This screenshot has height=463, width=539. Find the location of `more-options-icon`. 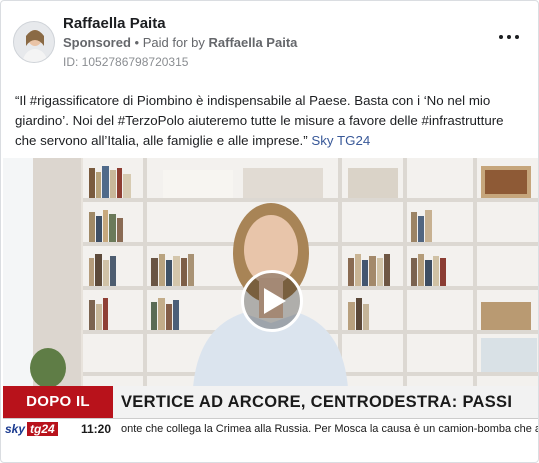

more-options-icon is located at coordinates (509, 37).